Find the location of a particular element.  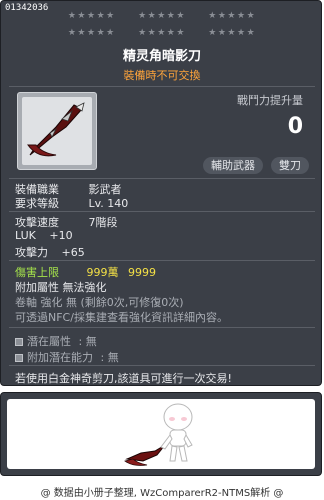

additional-potential-value: : 無 is located at coordinates (109, 357).